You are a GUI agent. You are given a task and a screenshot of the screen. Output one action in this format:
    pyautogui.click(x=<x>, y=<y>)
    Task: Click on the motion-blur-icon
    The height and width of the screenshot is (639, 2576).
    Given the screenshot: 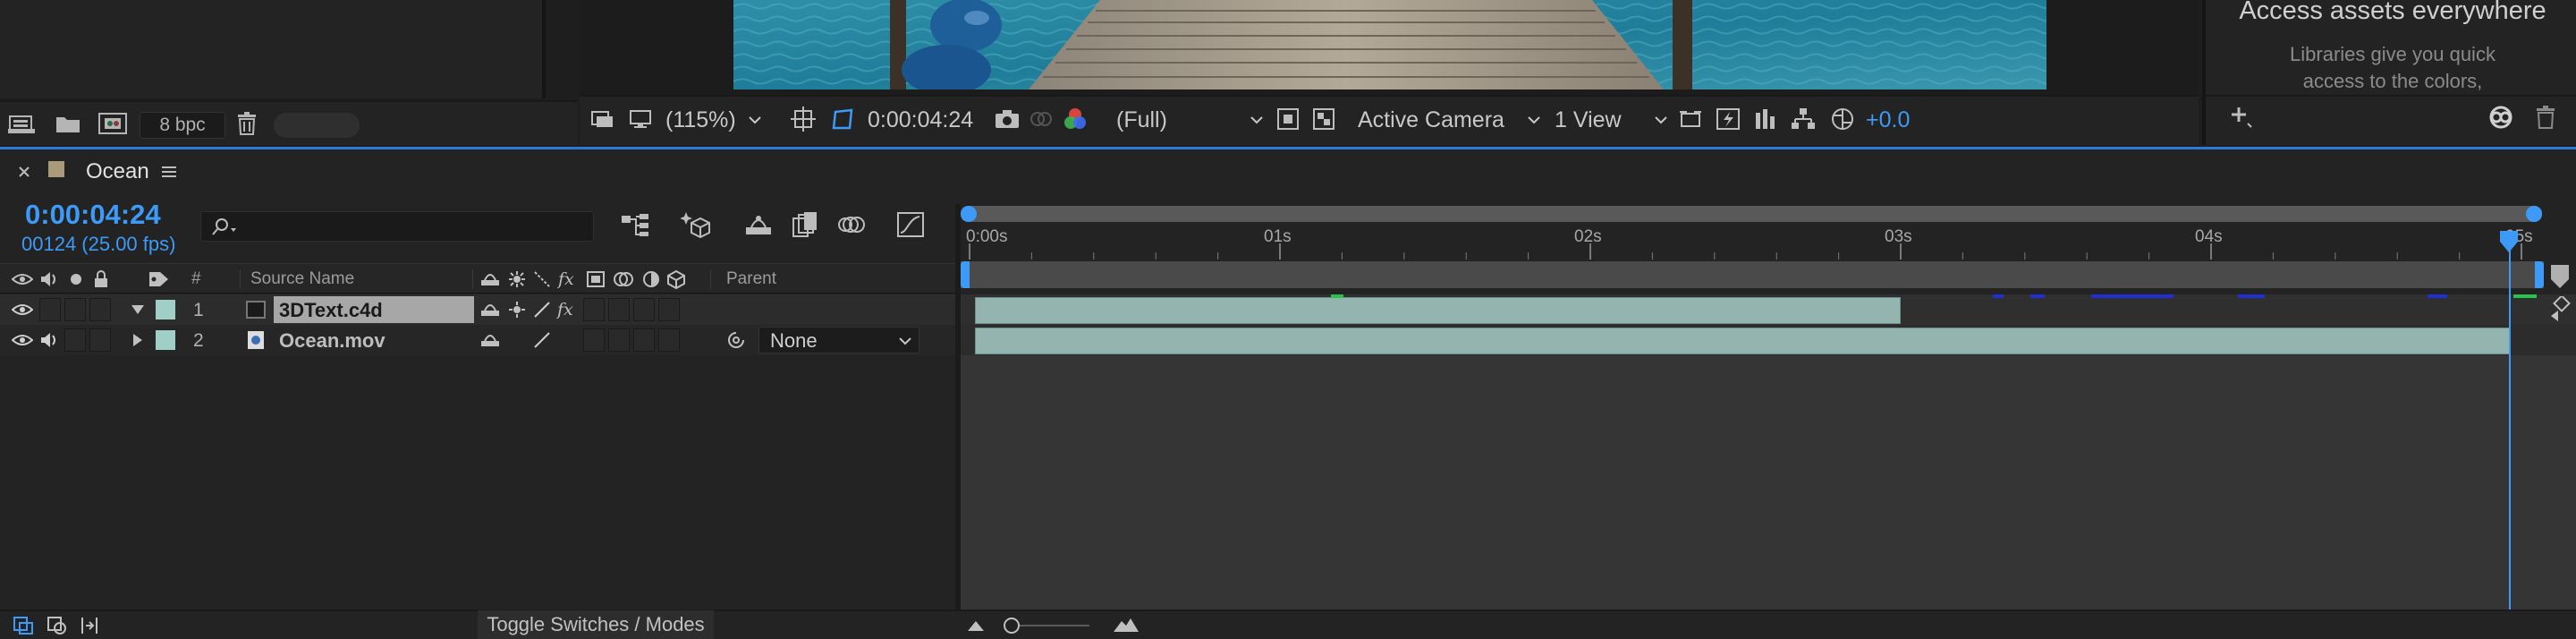 What is the action you would take?
    pyautogui.click(x=851, y=224)
    